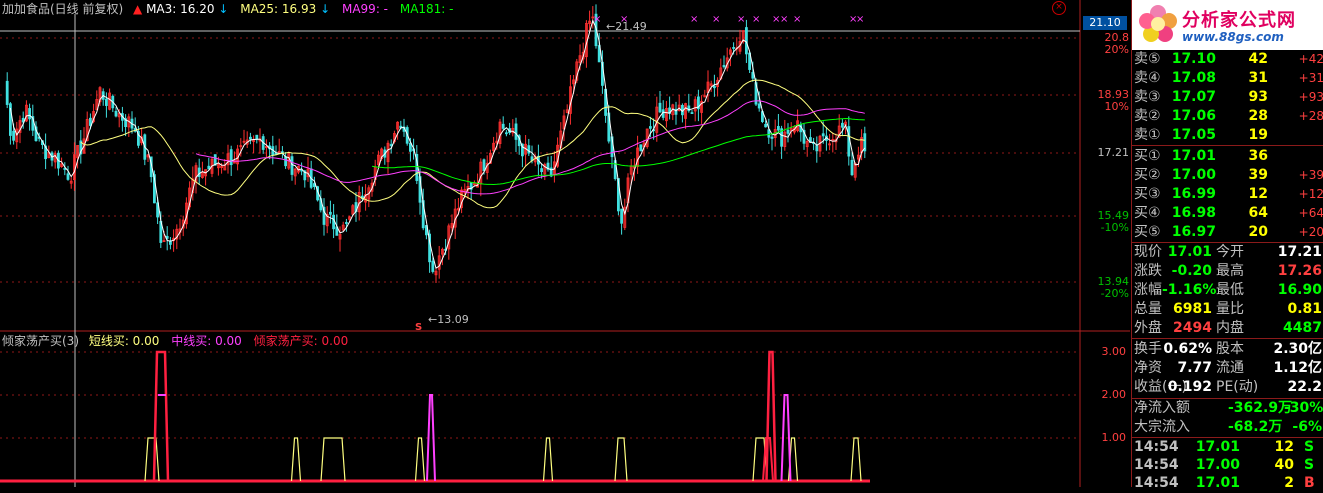  Describe the element at coordinates (1227, 97) in the screenshot. I see `sell-level-row: 卖③ 17.07 93 +93` at that location.